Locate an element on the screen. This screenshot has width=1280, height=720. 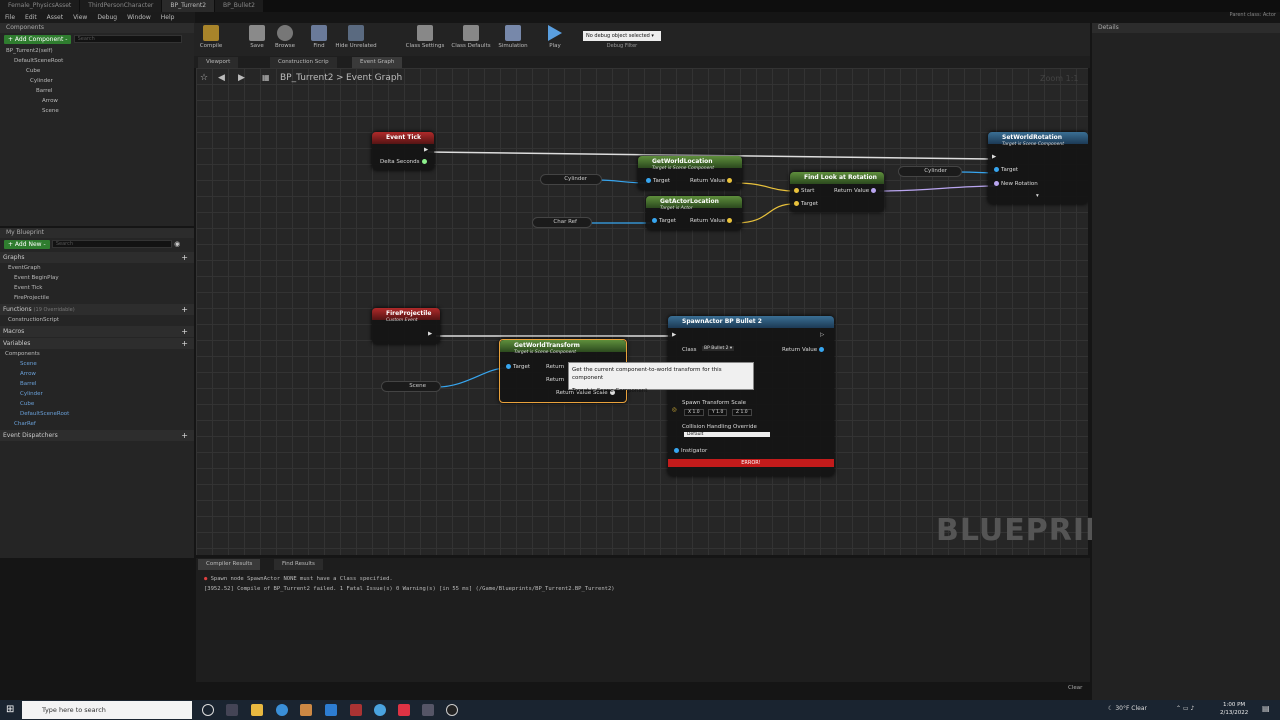
task-view-icon is located at coordinates (232, 710).